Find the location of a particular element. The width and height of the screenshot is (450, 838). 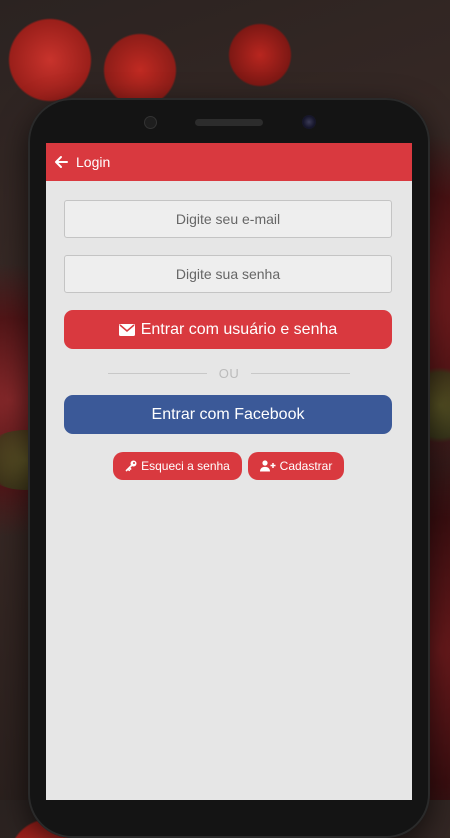

page-title: Login is located at coordinates (93, 162).